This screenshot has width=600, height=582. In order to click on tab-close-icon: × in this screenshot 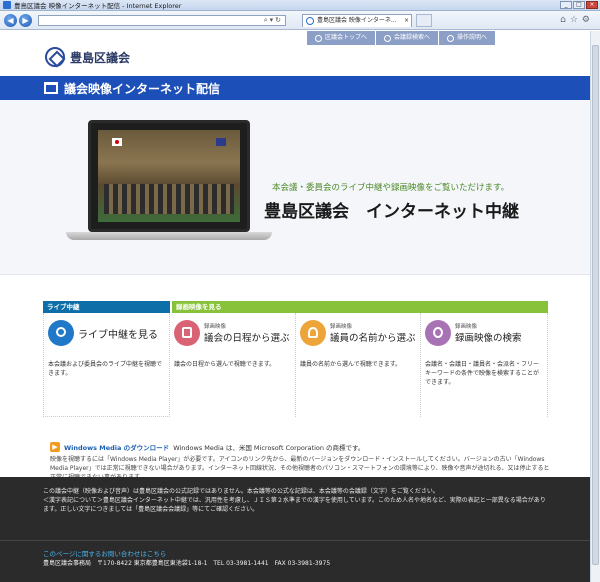, I will do `click(406, 21)`.